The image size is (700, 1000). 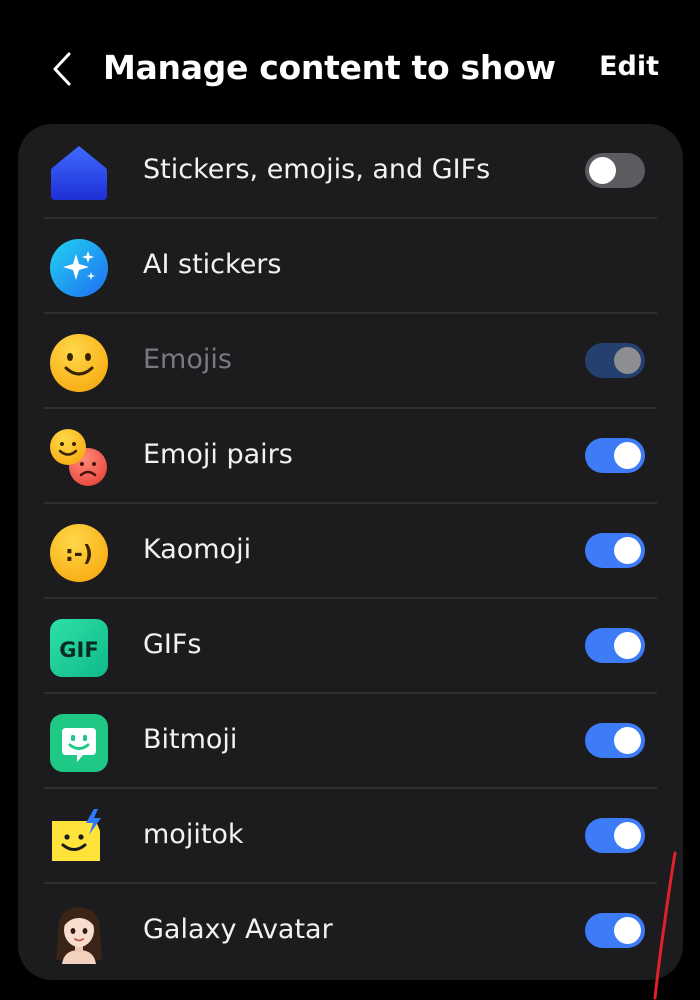 What do you see at coordinates (79, 458) in the screenshot?
I see `emoji-pair-icon` at bounding box center [79, 458].